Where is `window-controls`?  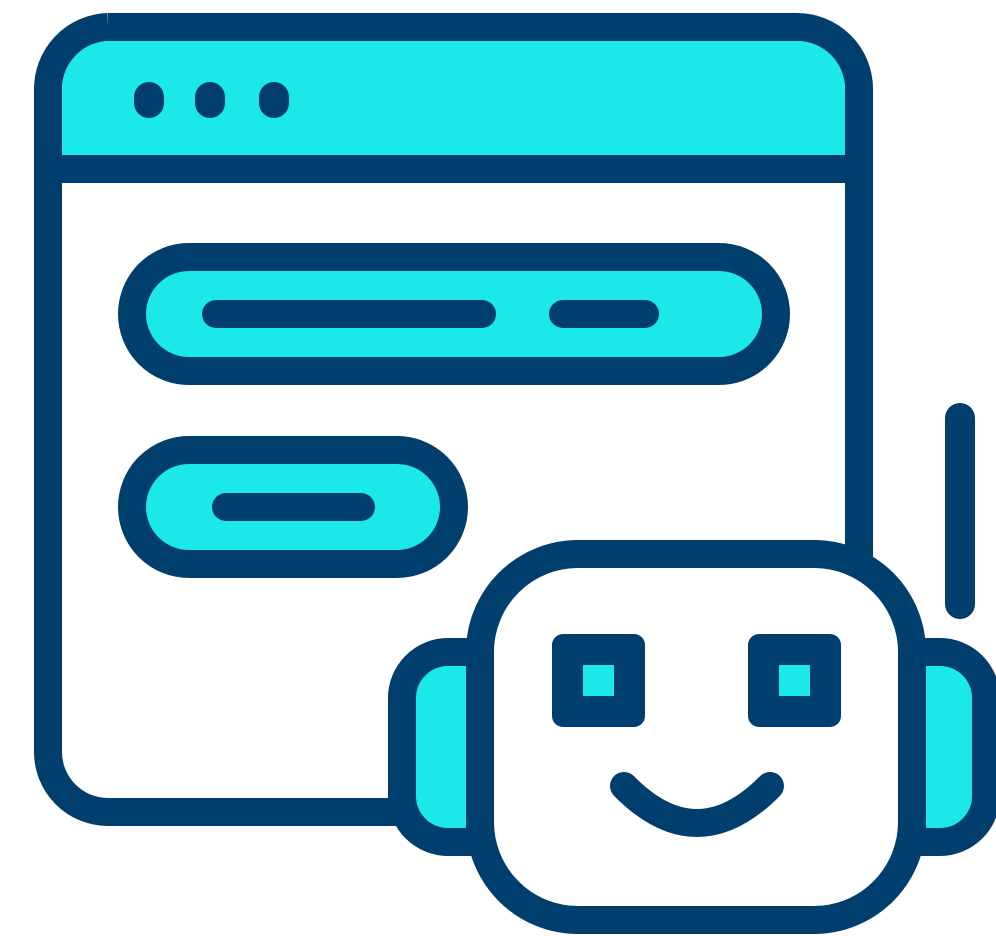 window-controls is located at coordinates (211, 100).